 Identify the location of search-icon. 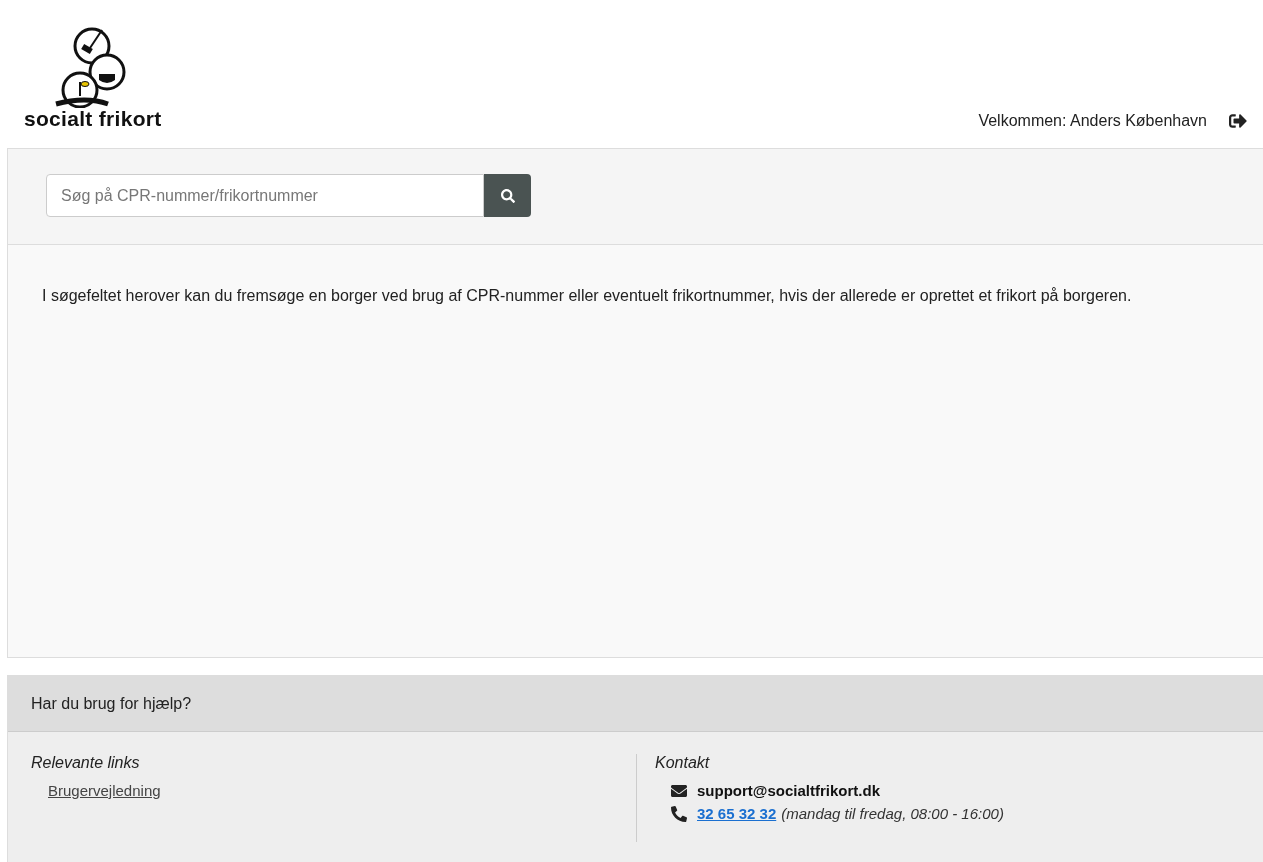
(507, 195).